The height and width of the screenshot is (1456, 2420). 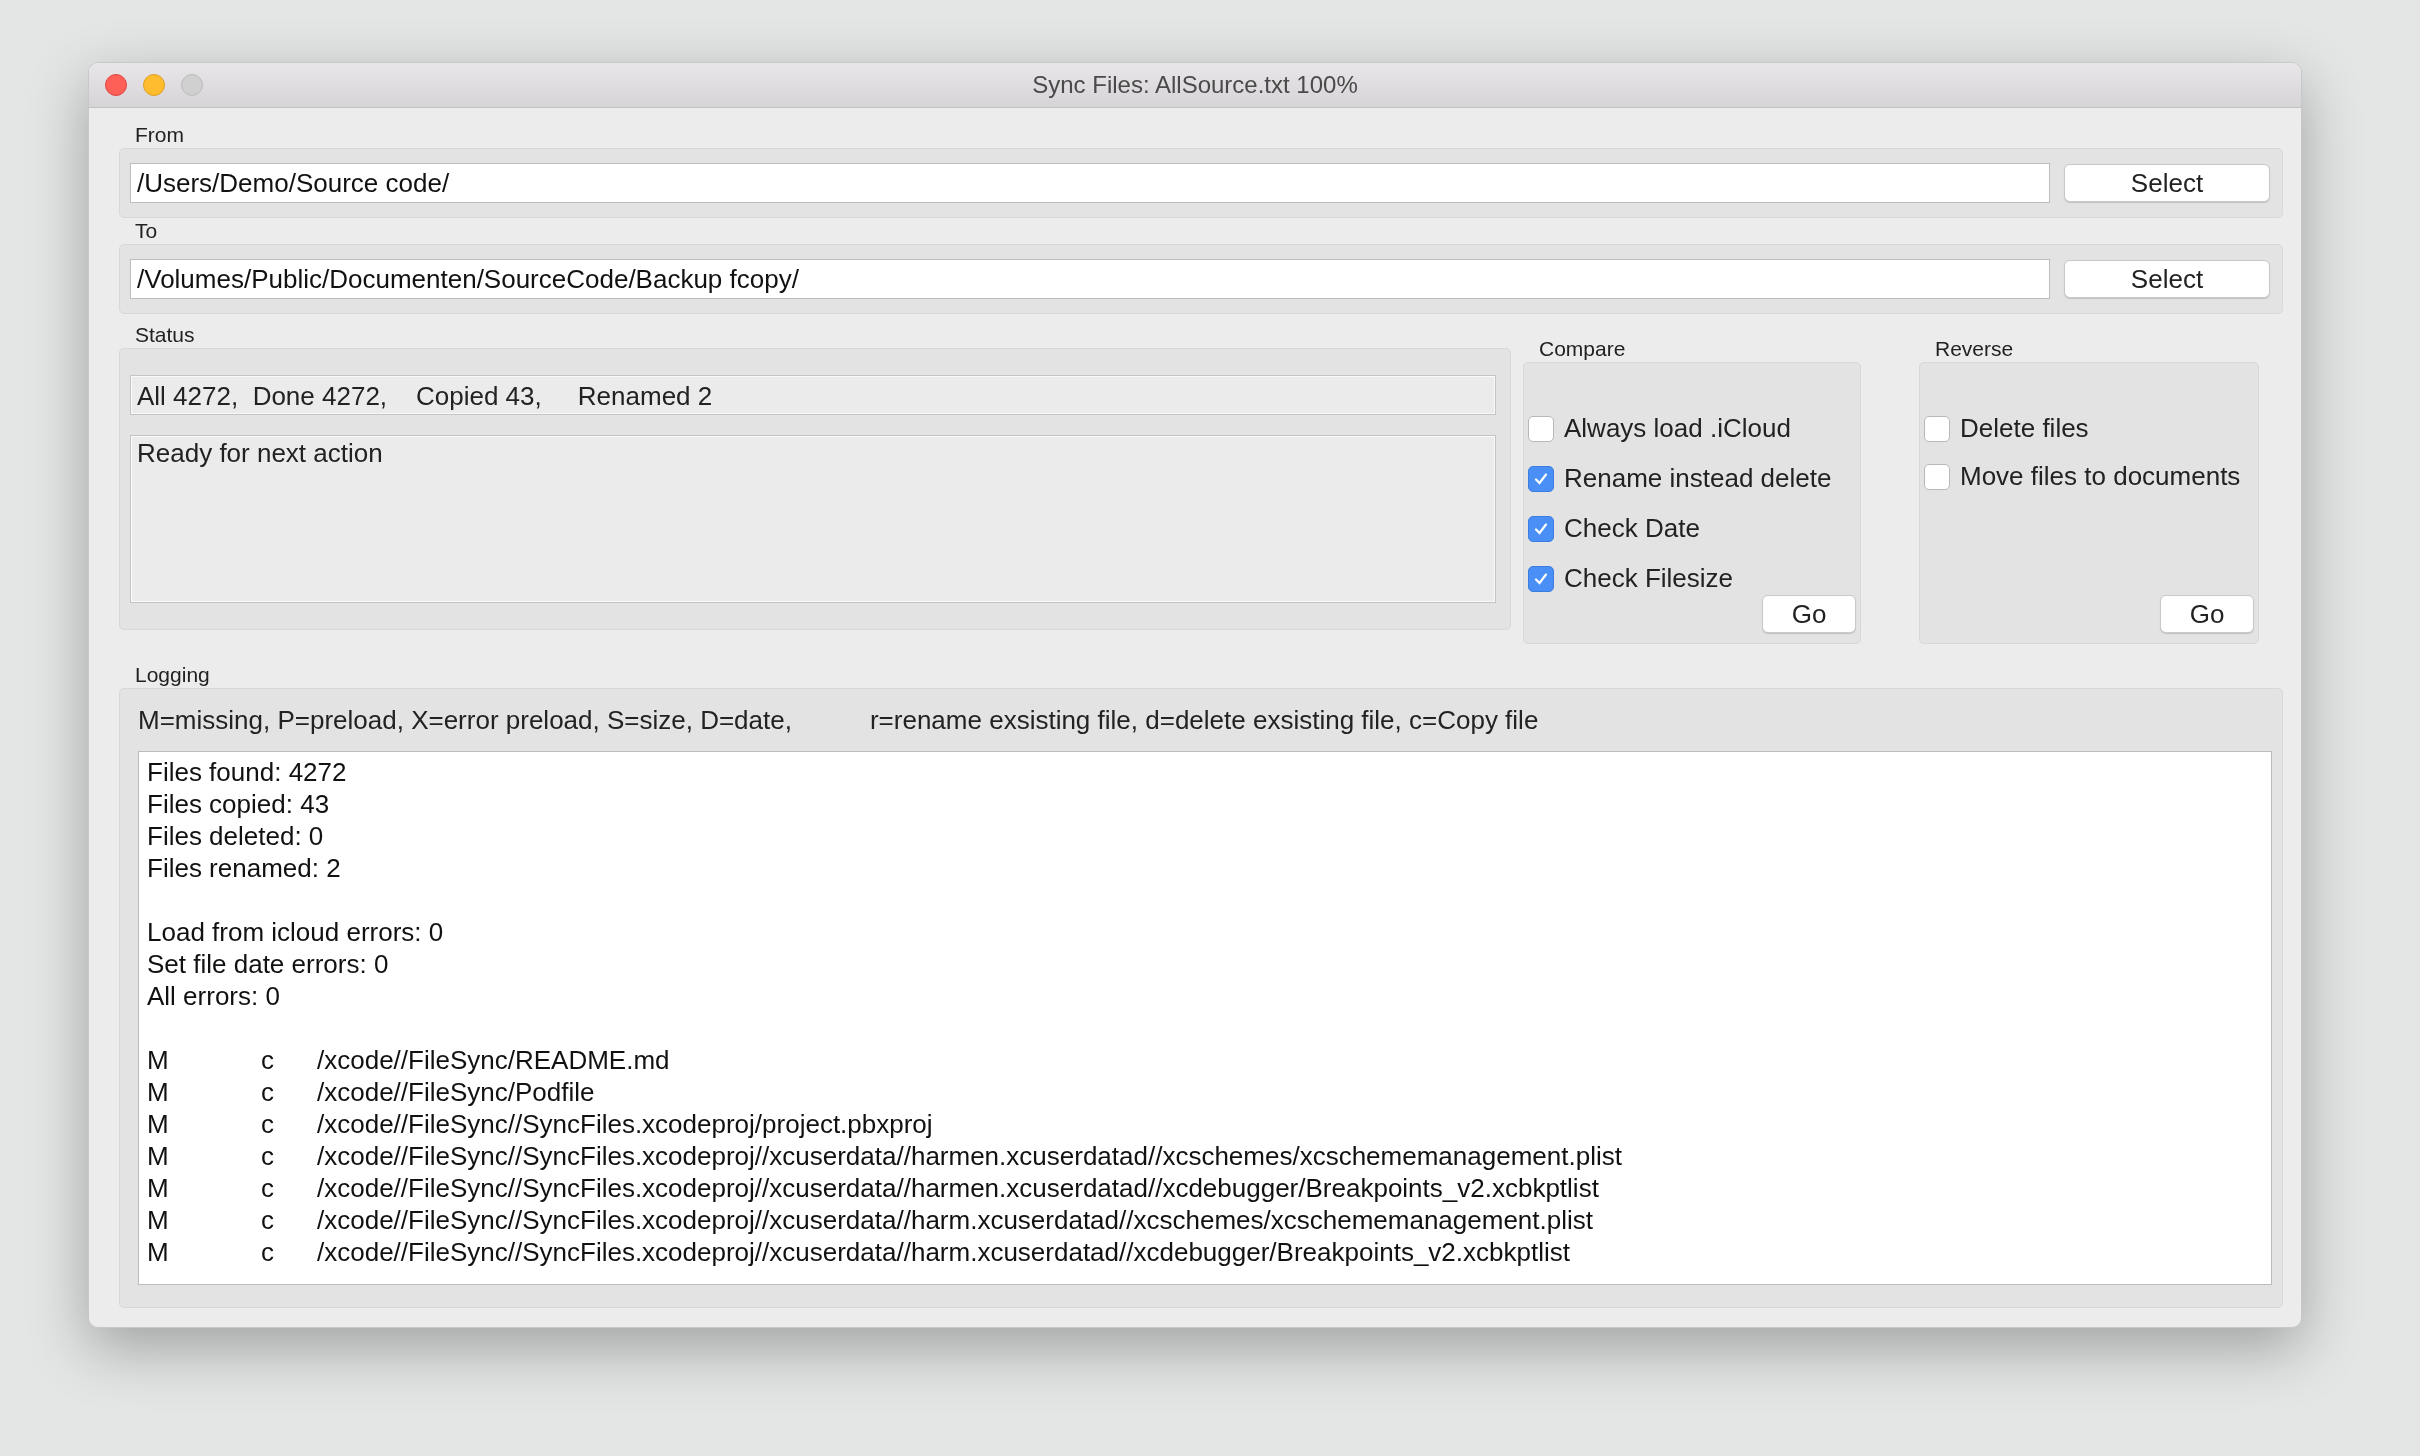 What do you see at coordinates (813, 519) in the screenshot?
I see `status-message: Ready for next action` at bounding box center [813, 519].